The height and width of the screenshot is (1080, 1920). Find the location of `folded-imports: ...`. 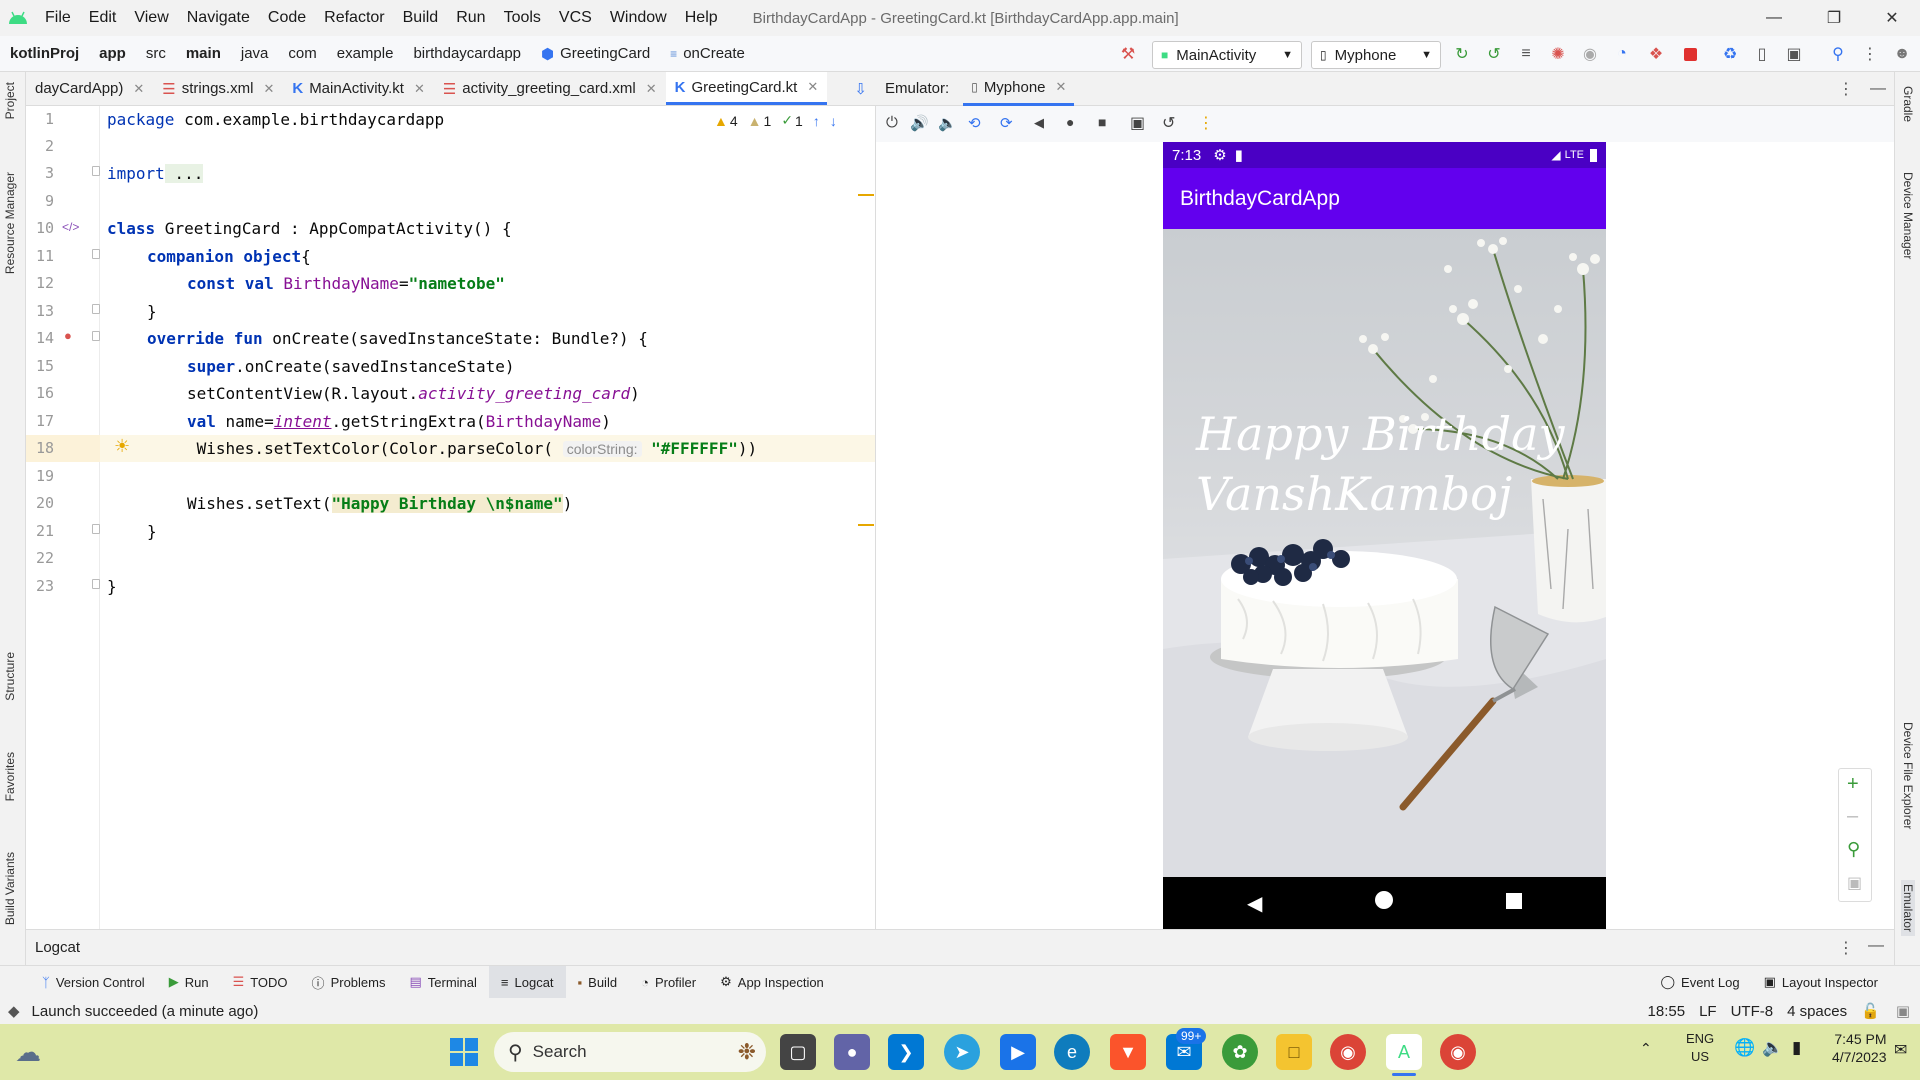

folded-imports: ... is located at coordinates (184, 173).